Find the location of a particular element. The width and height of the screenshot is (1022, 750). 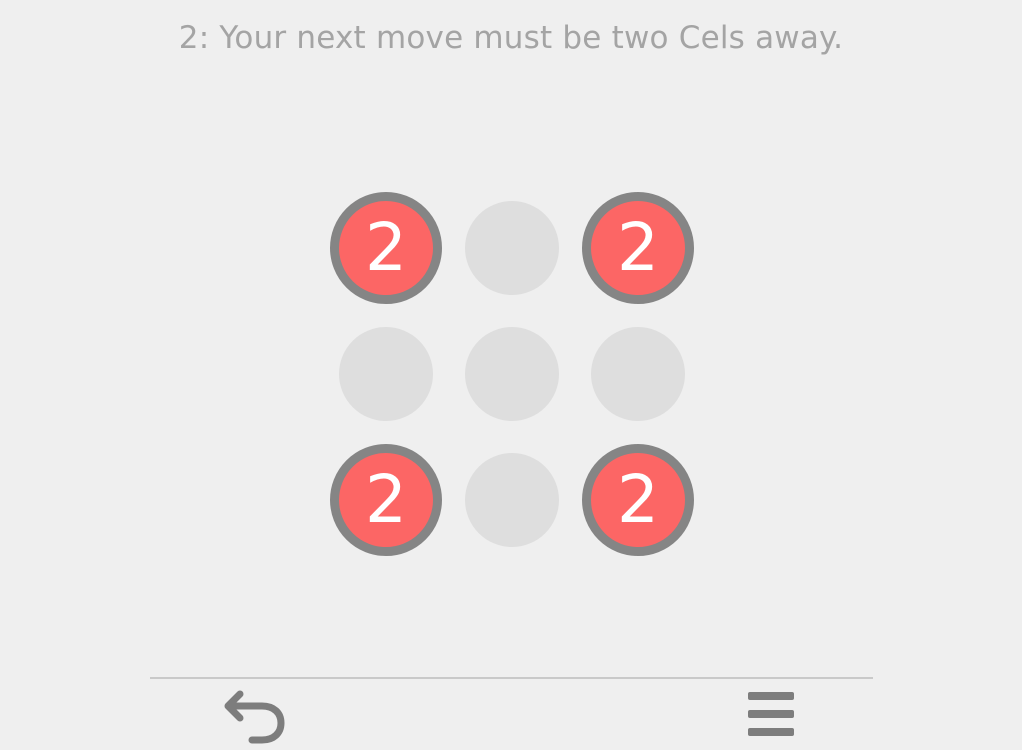

menu-button is located at coordinates (771, 715).